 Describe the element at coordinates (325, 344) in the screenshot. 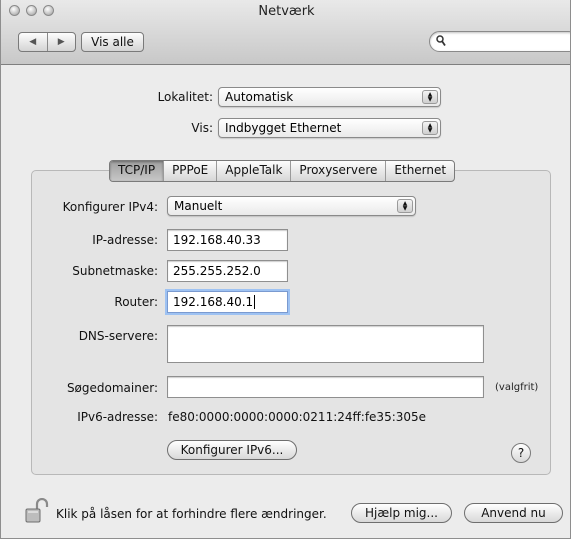

I see `dns-servers-field` at that location.